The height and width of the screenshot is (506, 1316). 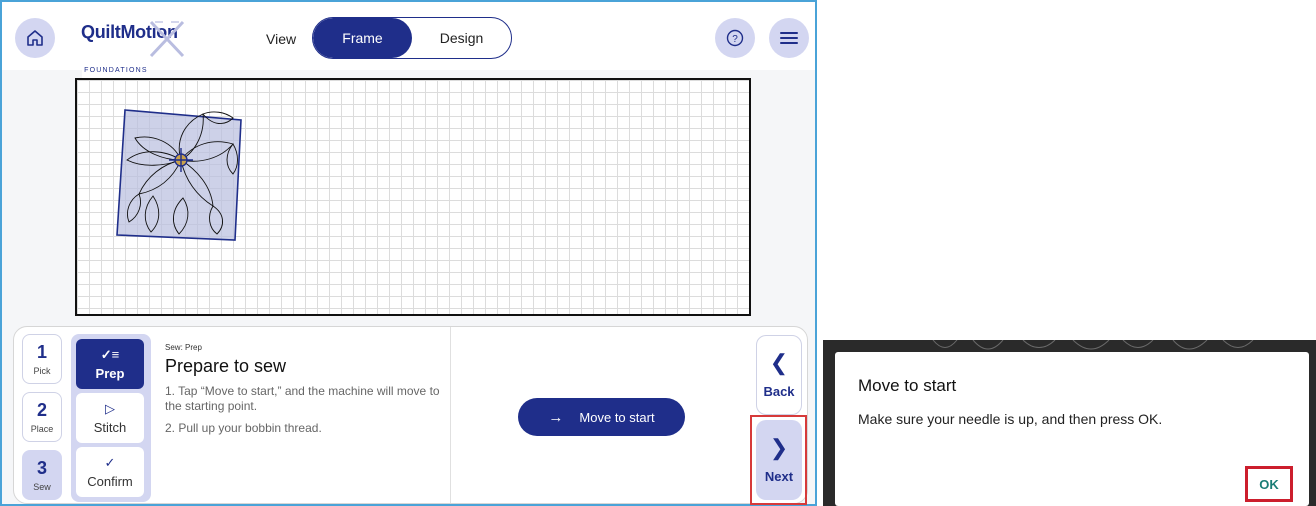 What do you see at coordinates (907, 385) in the screenshot?
I see `dialog-title: Move to start` at bounding box center [907, 385].